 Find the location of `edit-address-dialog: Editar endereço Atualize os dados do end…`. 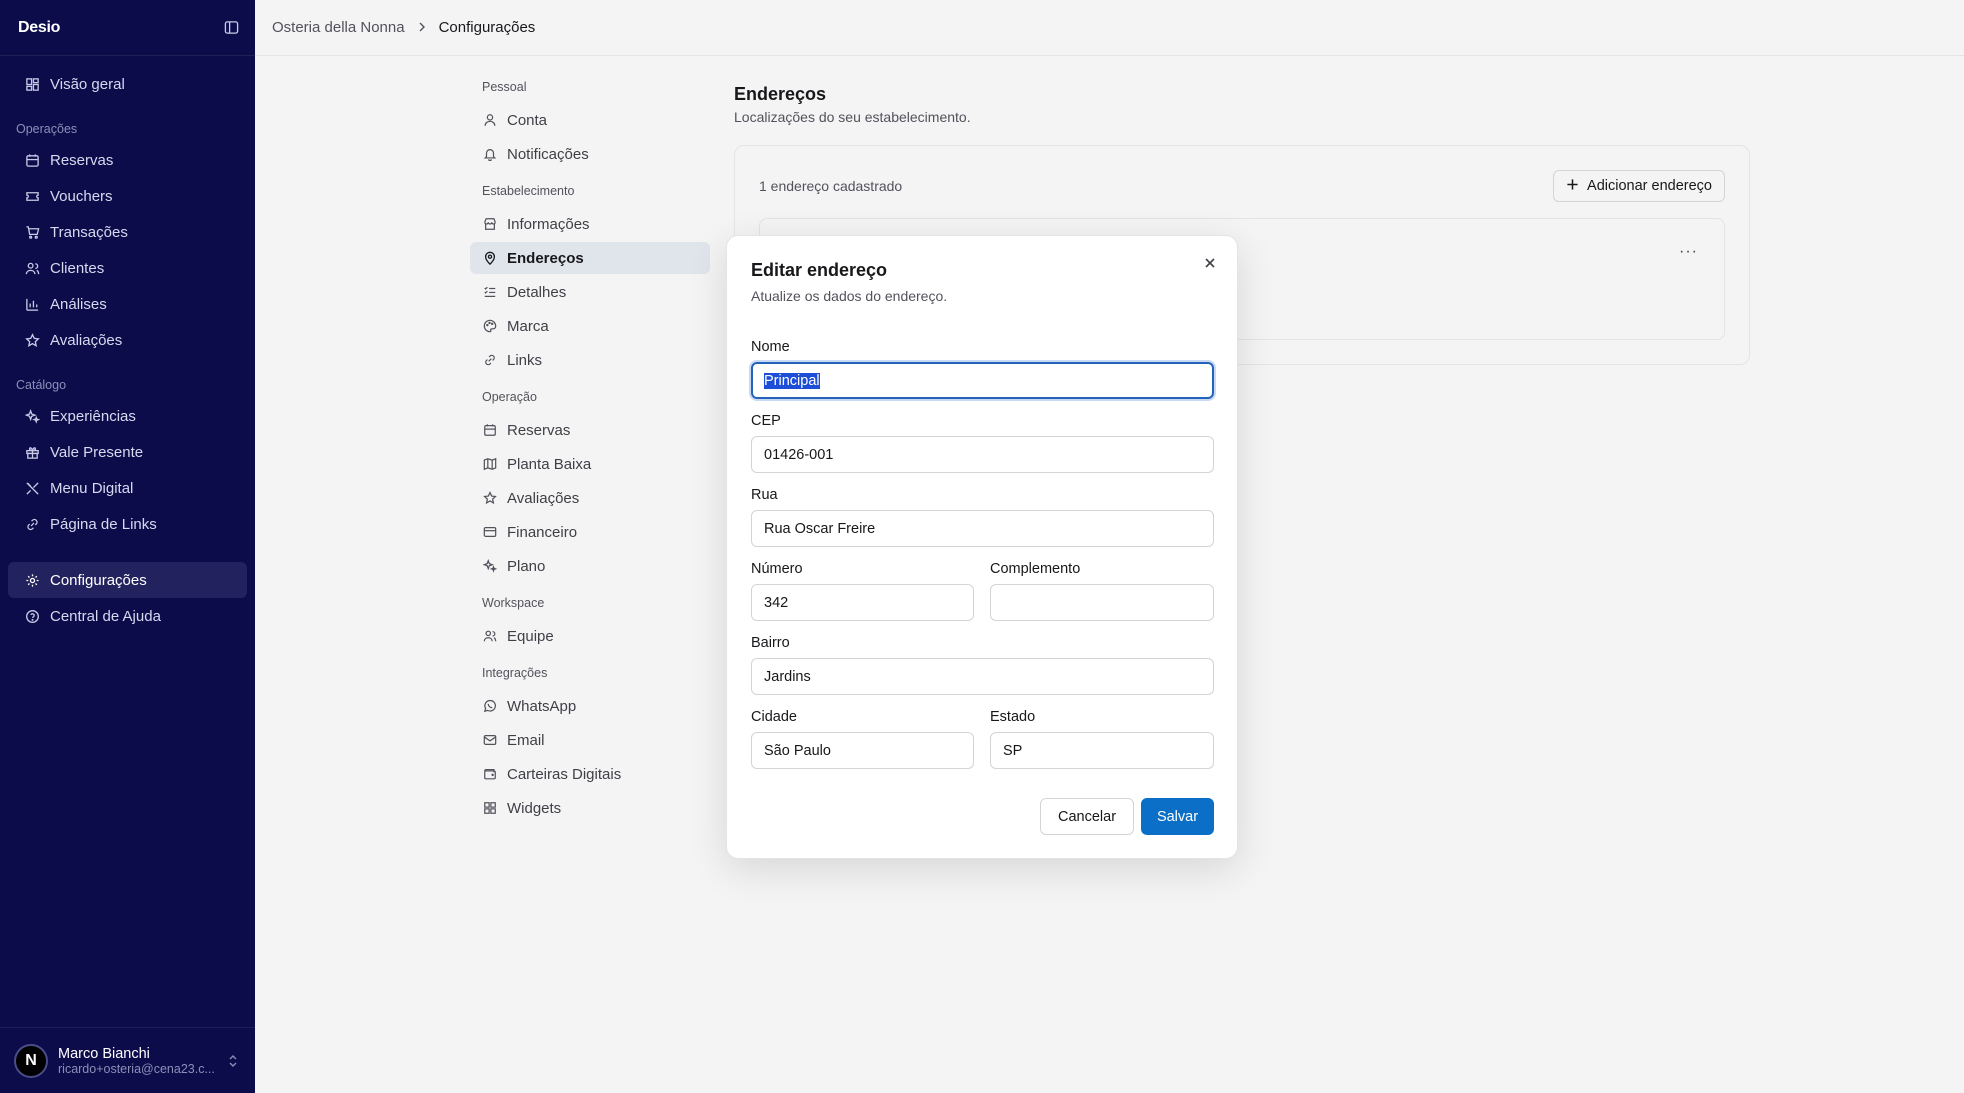

edit-address-dialog: Editar endereço Atualize os dados do end… is located at coordinates (982, 547).